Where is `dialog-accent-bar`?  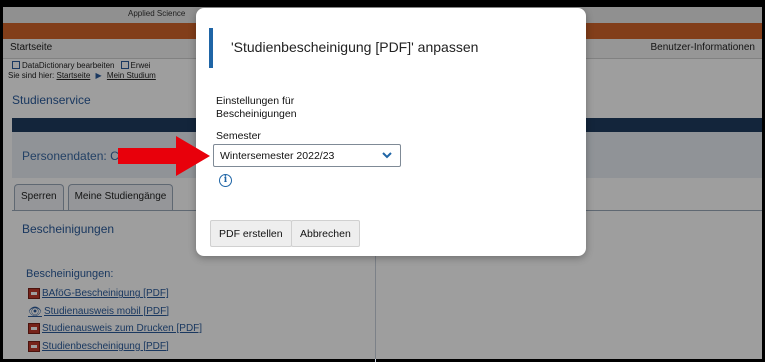 dialog-accent-bar is located at coordinates (211, 48).